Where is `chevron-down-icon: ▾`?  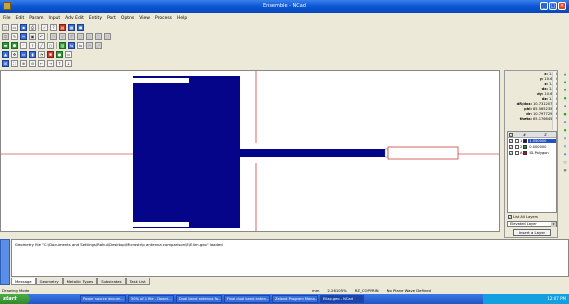
chevron-down-icon: ▾ is located at coordinates (553, 224).